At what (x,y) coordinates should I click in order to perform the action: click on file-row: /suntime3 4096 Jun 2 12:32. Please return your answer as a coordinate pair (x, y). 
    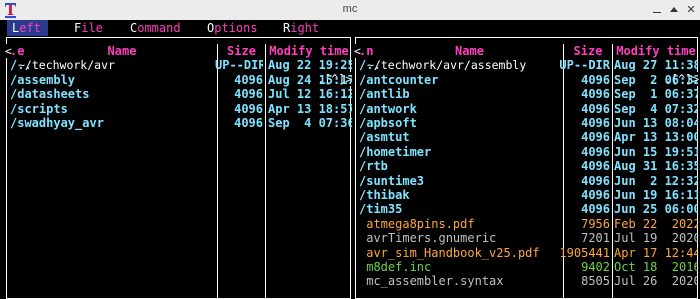
    Looking at the image, I should click on (527, 180).